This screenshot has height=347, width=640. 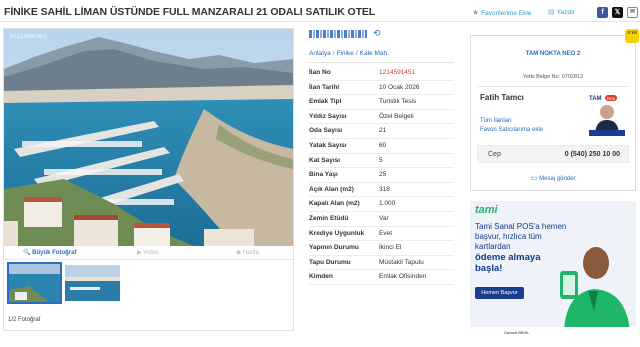 I want to click on add-favorite-button: ★ Favorilerime Ekle, so click(x=501, y=12).